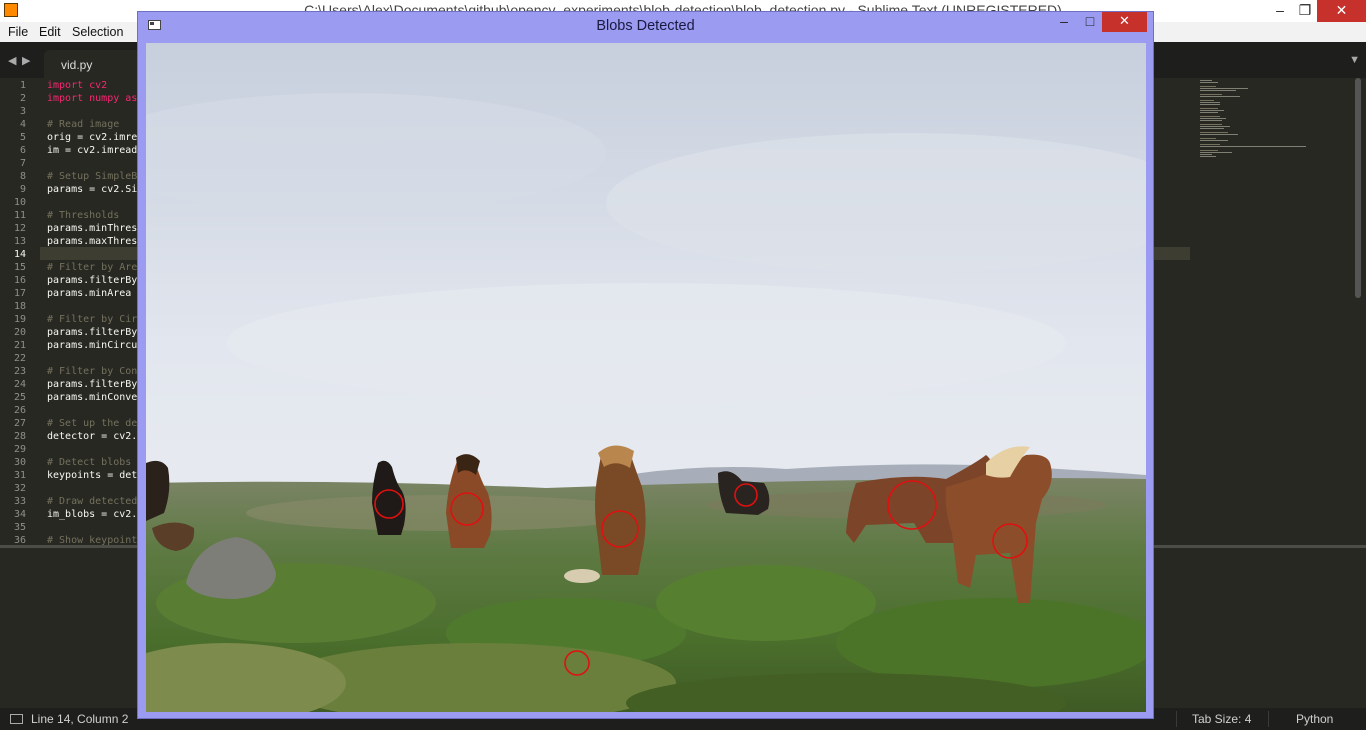 This screenshot has width=1366, height=730. Describe the element at coordinates (26, 60) in the screenshot. I see `tab-forward-icon: ▶` at that location.